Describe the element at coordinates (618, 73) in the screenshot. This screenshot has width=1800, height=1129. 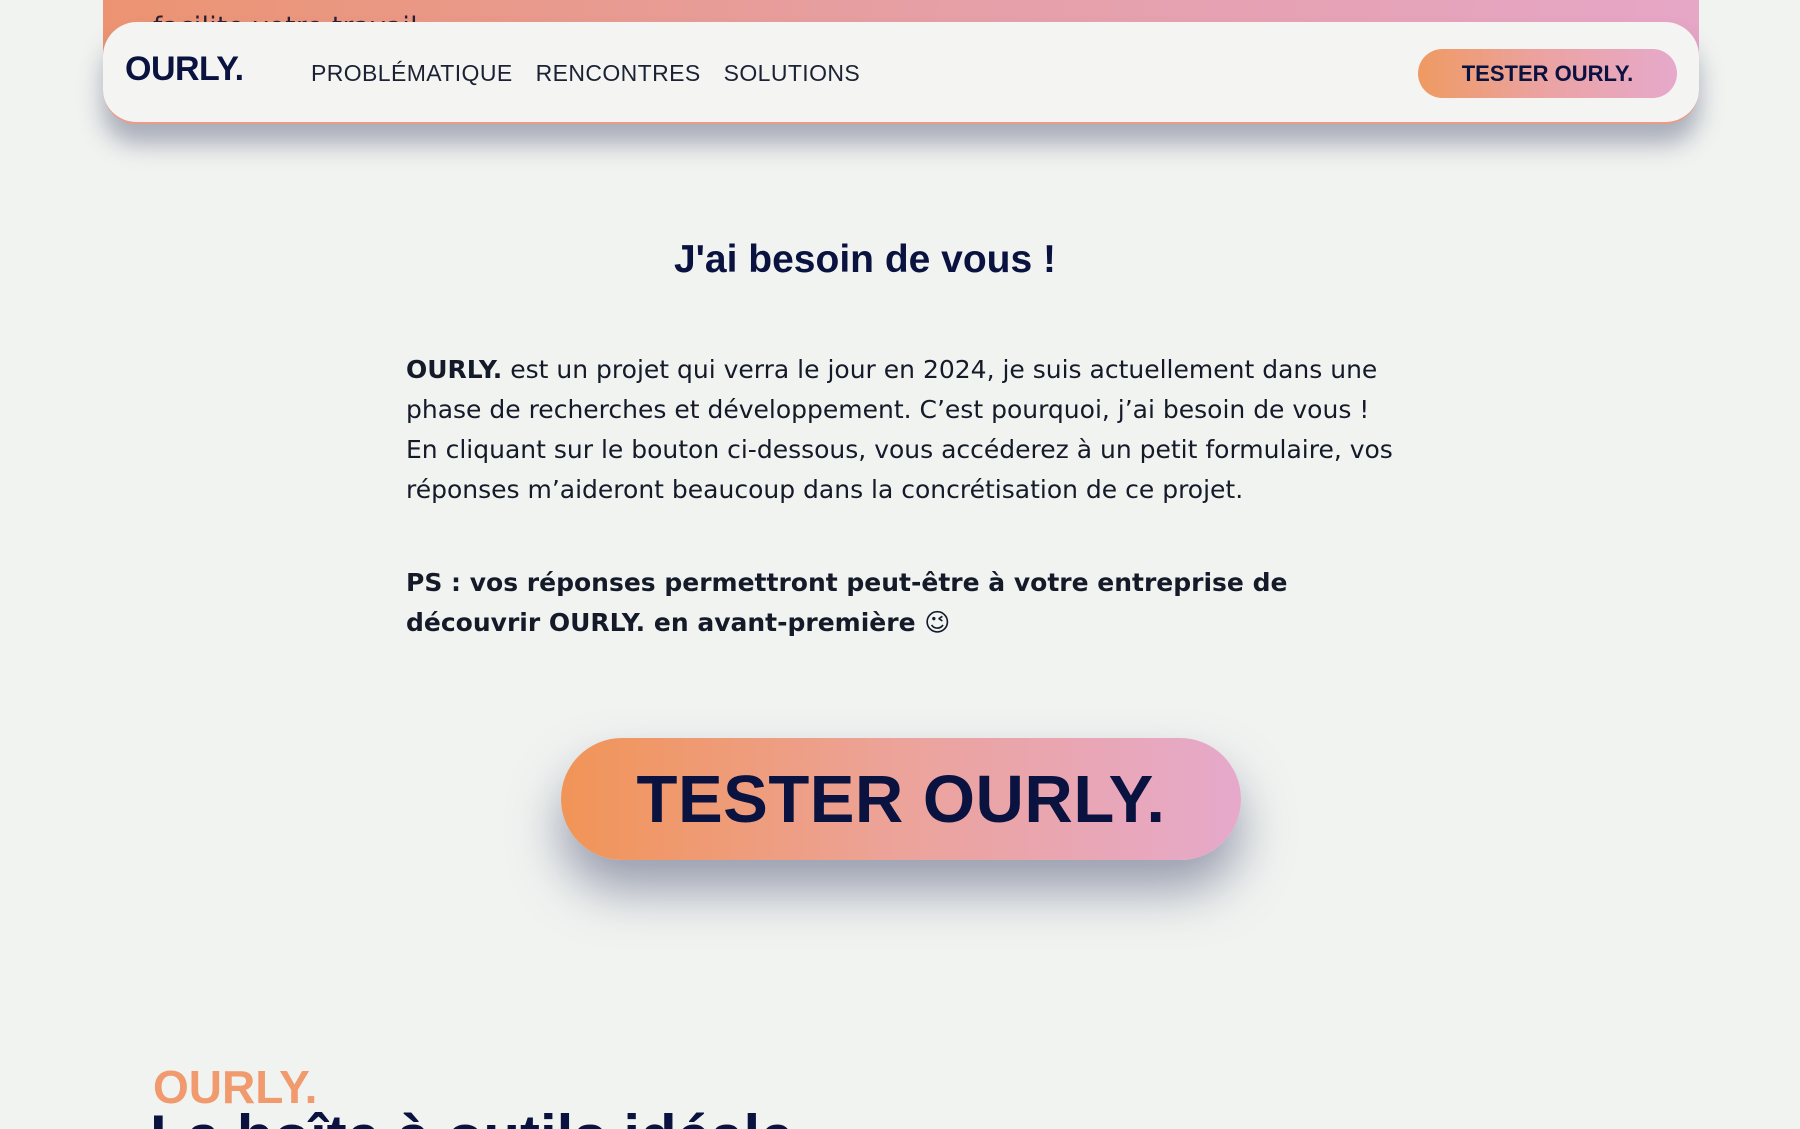
I see `nav-link-rencontres: RENCONTRES` at that location.